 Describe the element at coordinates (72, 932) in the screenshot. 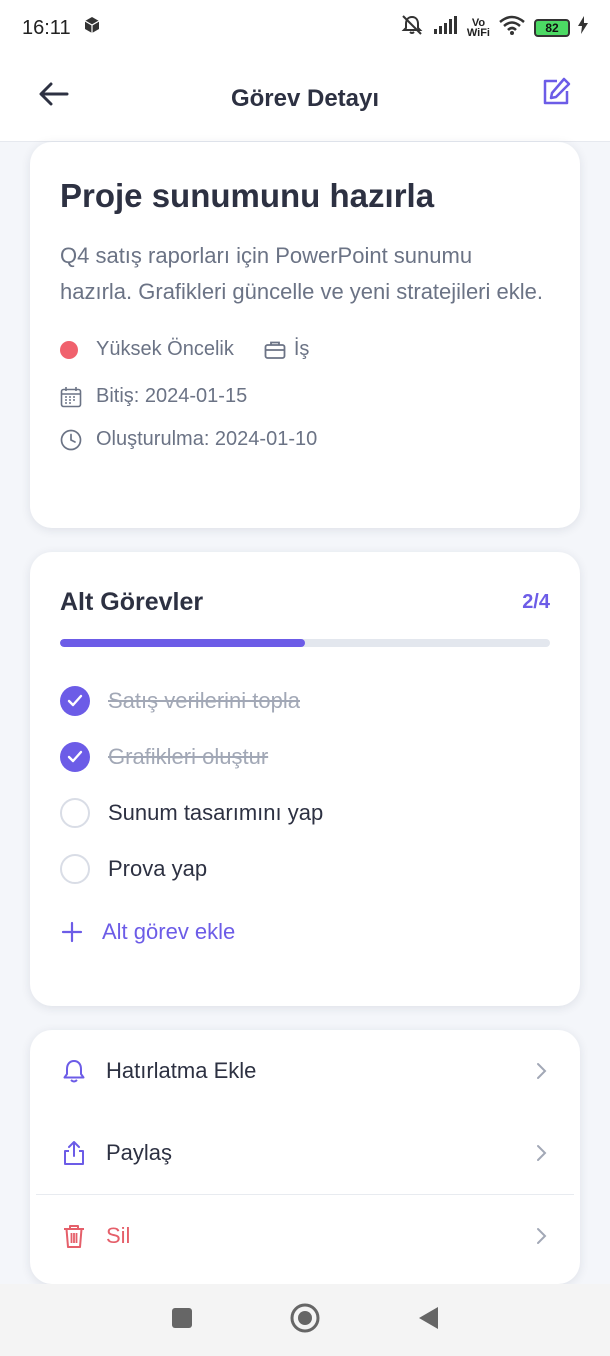

I see `plus-icon` at that location.